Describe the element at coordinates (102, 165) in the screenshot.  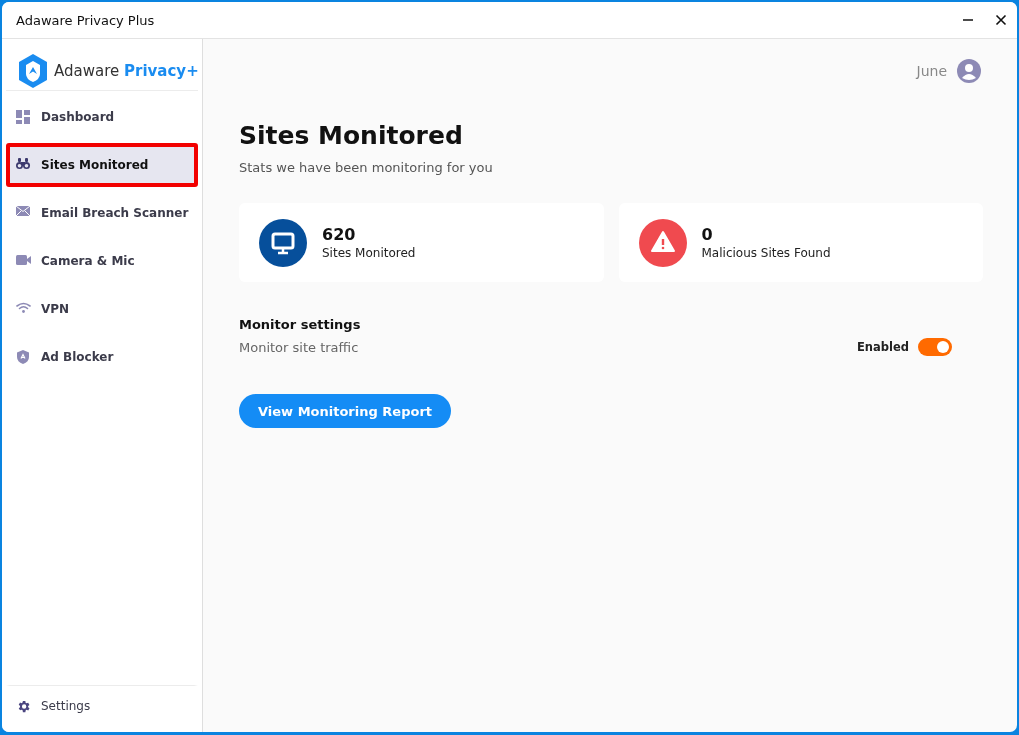
I see `nav-item: Sites Monitored` at that location.